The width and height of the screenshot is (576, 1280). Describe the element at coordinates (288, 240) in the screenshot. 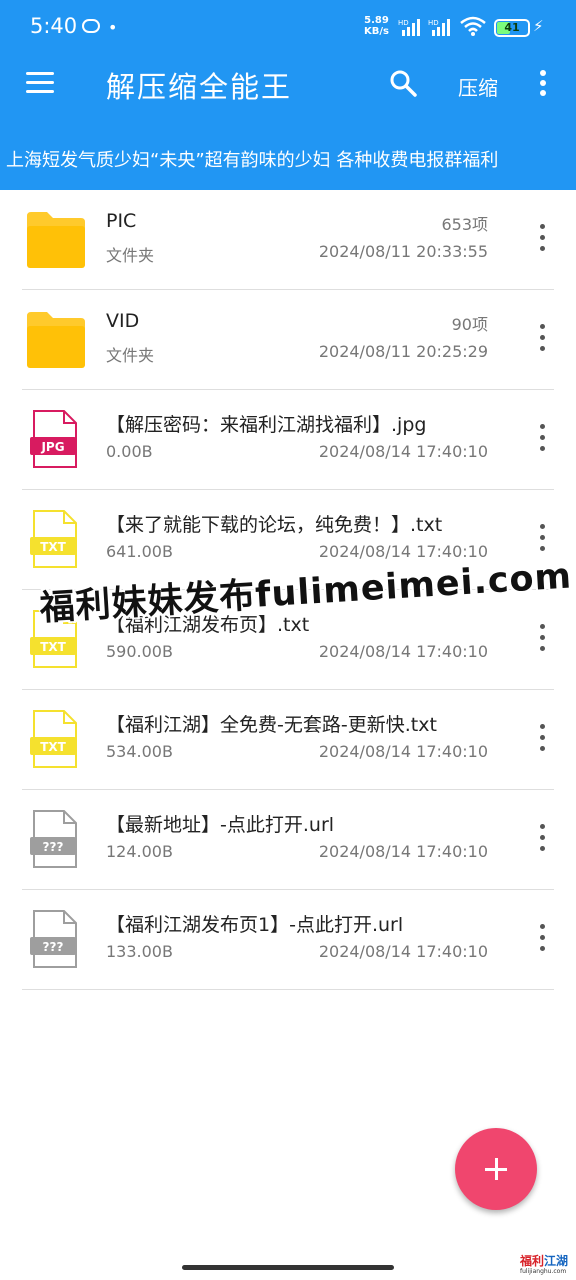

I see `file-row: PIC 文件夹 653项 2024/08/11 20:33:55` at that location.